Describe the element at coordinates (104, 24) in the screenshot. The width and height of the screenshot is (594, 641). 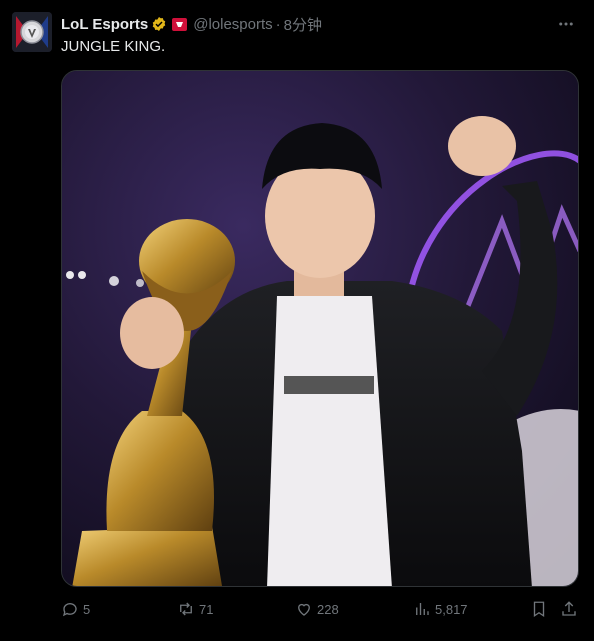
I see `author-name: LoL Esports` at that location.